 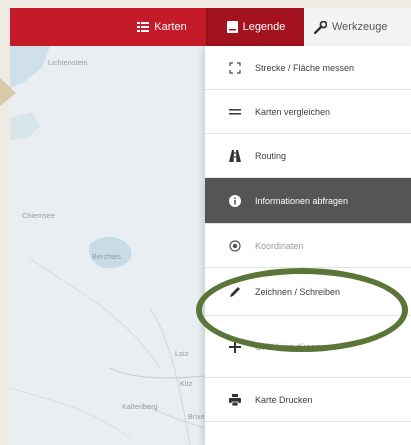 What do you see at coordinates (235, 200) in the screenshot?
I see `info-icon` at bounding box center [235, 200].